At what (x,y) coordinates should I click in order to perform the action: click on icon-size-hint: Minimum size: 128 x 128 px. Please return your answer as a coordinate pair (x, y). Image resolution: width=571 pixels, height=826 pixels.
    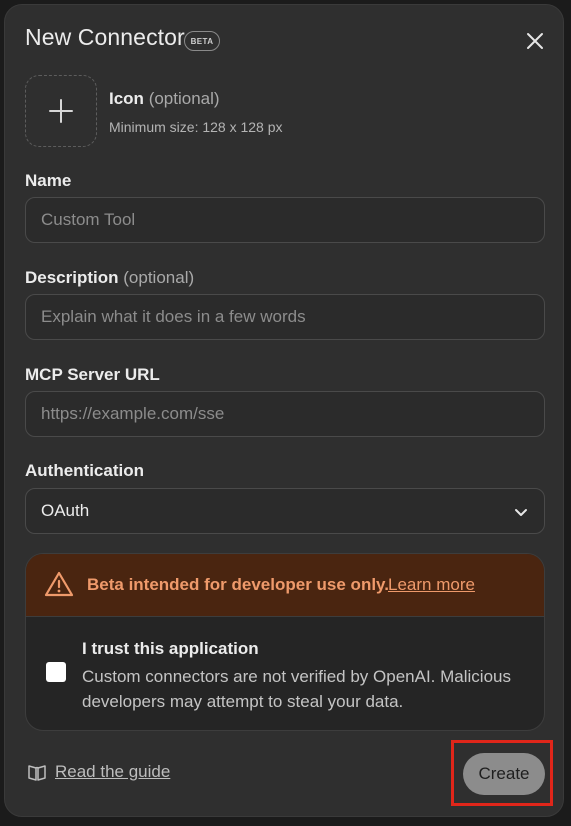
    Looking at the image, I should click on (196, 127).